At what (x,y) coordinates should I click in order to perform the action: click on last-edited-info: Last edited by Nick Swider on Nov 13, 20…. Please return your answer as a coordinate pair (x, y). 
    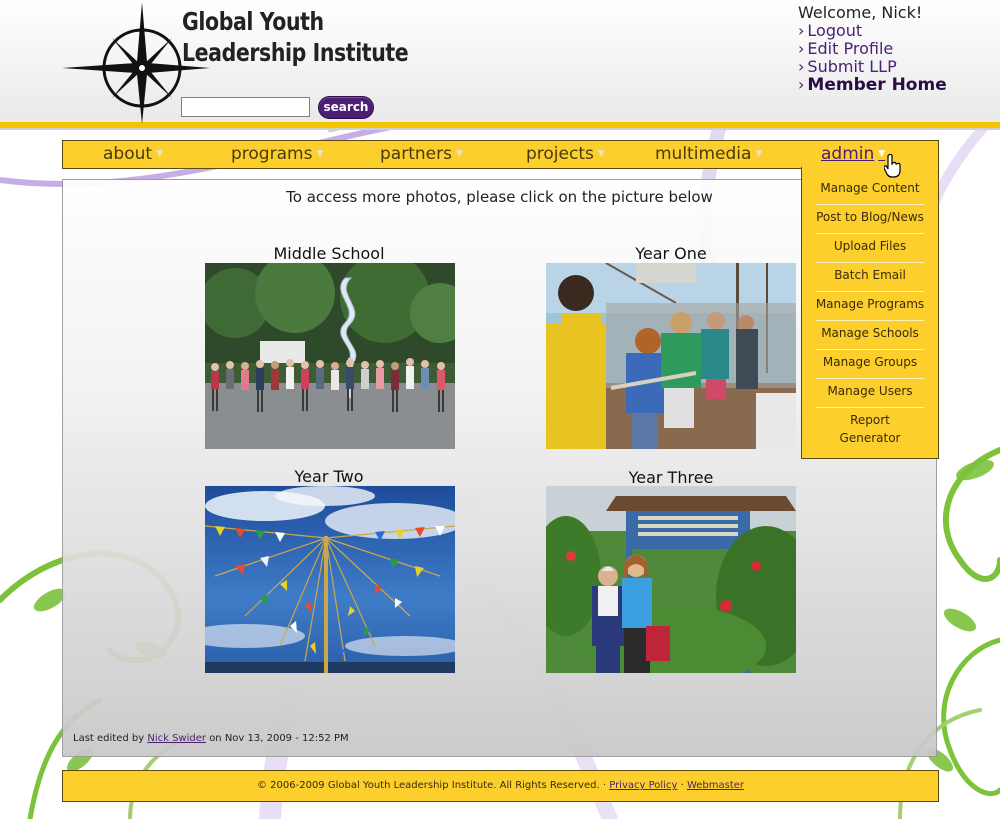
    Looking at the image, I should click on (211, 738).